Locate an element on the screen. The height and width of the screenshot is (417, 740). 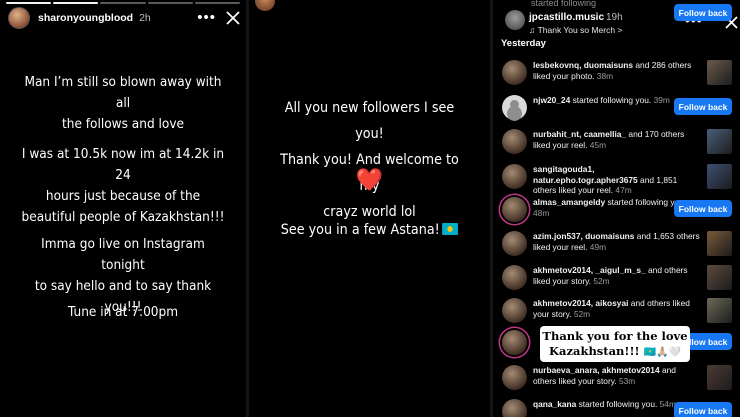
notification-usernames: azim.jon537, duomaisuns is located at coordinates (583, 236).